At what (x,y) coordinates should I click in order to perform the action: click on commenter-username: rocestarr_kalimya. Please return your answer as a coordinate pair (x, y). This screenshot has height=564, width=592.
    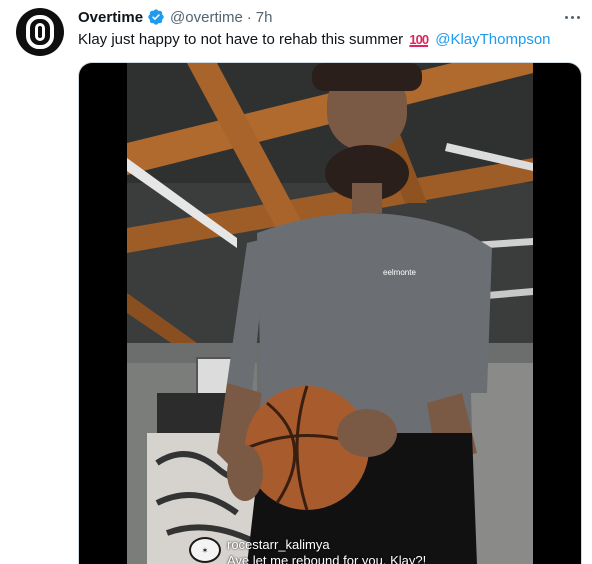
    Looking at the image, I should click on (278, 544).